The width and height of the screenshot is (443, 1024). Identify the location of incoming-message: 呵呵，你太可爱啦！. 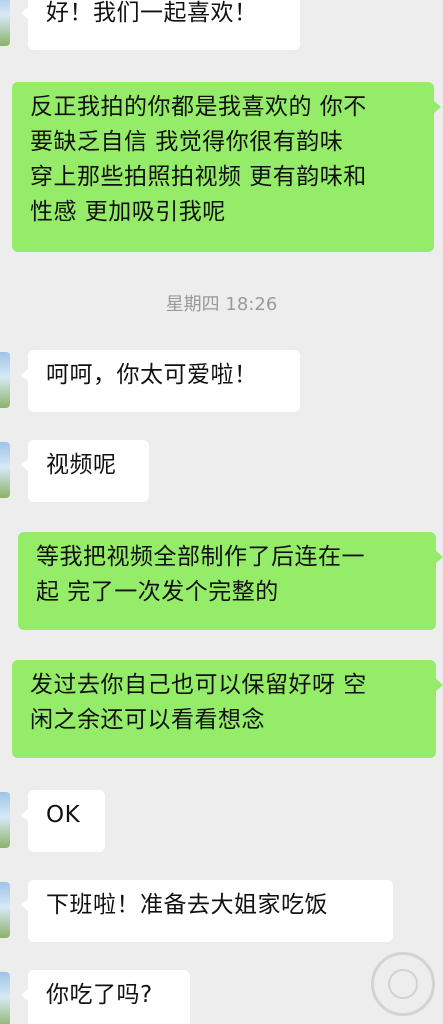
(160, 381).